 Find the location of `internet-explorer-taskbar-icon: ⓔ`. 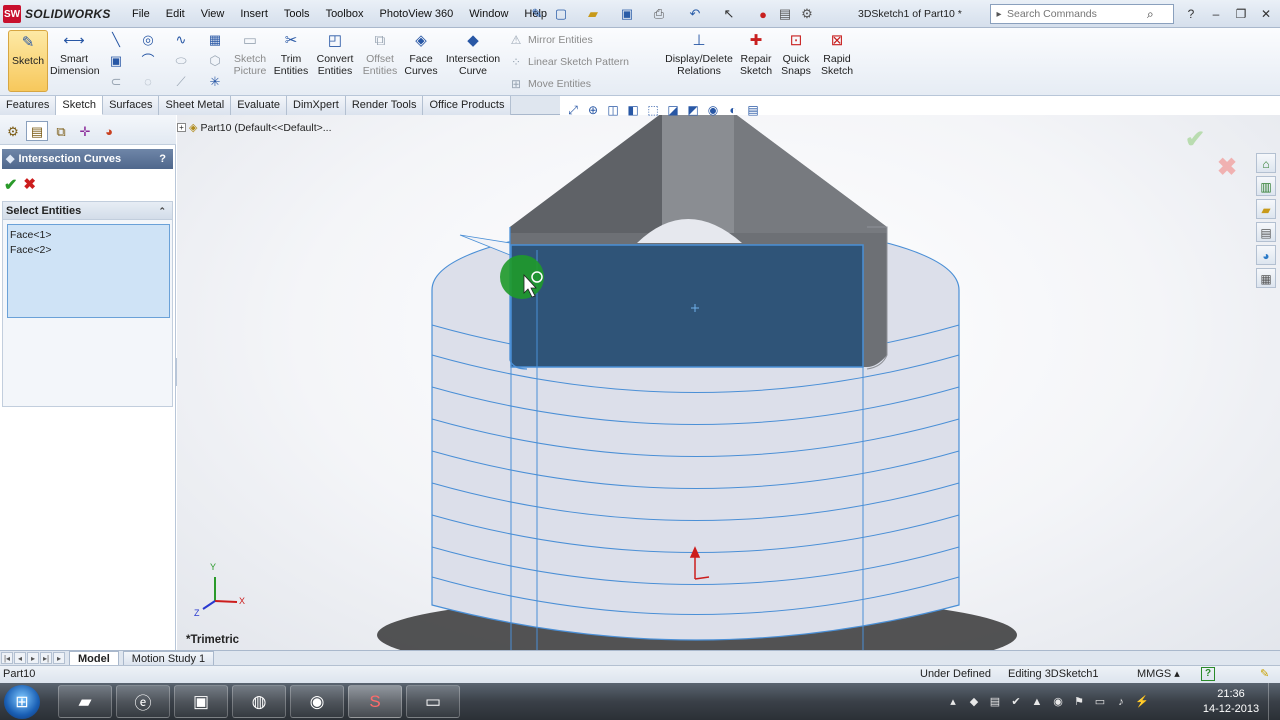

internet-explorer-taskbar-icon: ⓔ is located at coordinates (143, 701).